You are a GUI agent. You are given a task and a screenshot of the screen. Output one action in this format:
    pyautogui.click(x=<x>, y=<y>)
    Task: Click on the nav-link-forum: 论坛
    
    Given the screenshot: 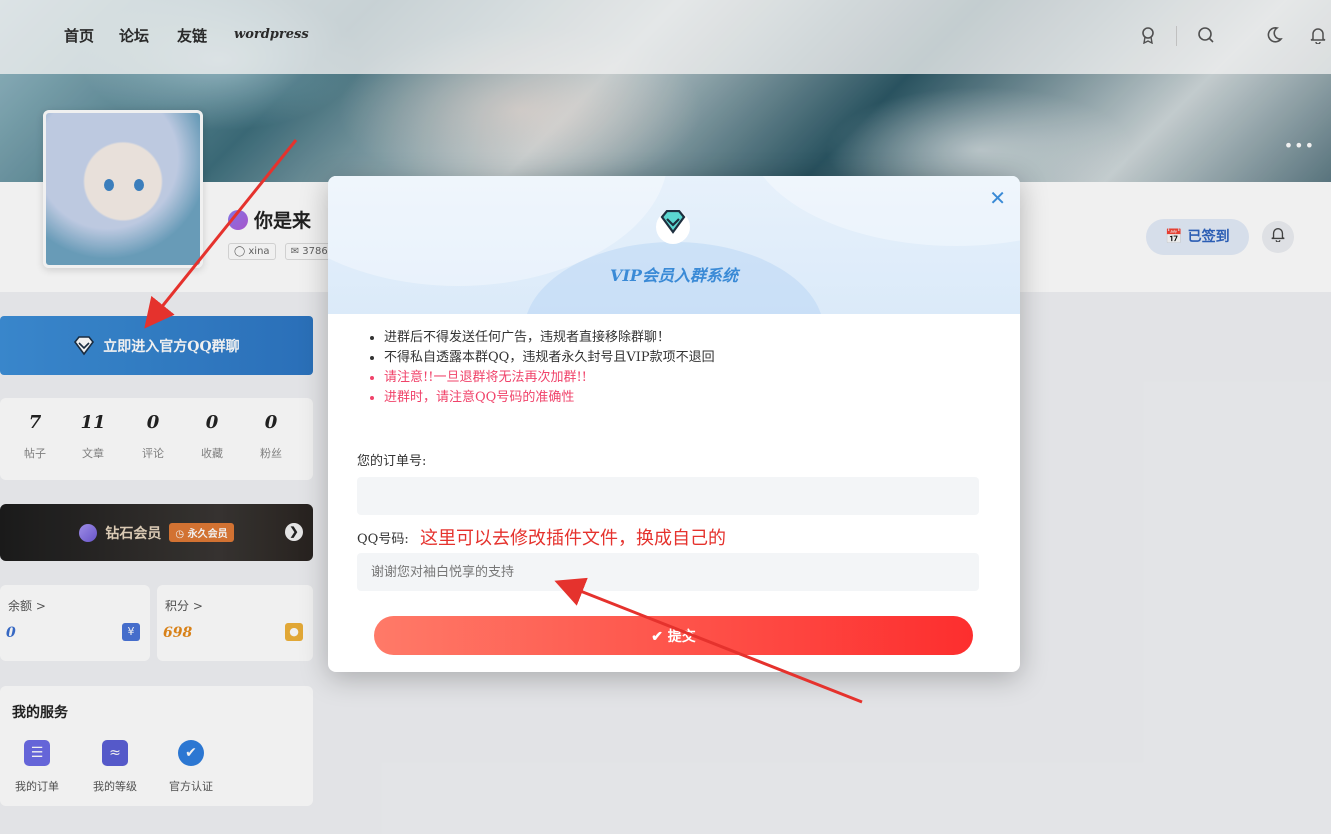 What is the action you would take?
    pyautogui.click(x=134, y=35)
    